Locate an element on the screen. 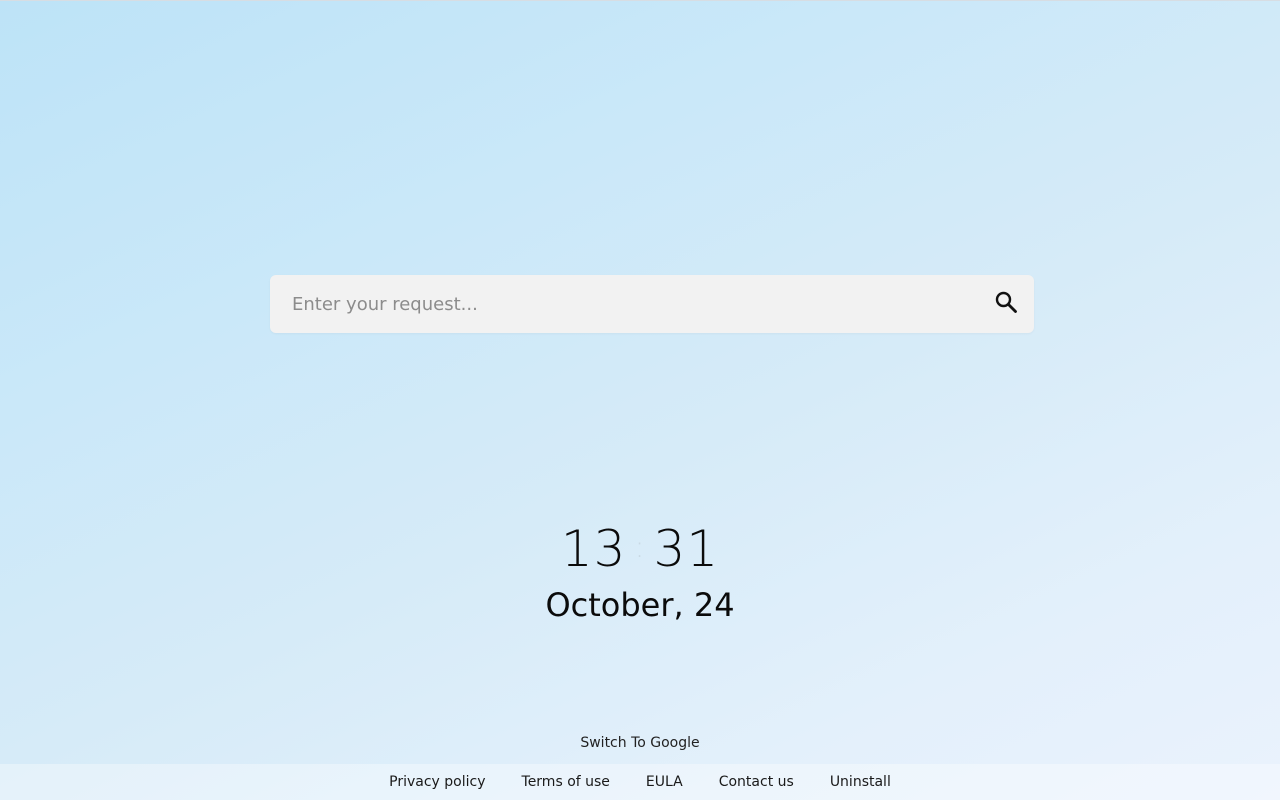  search-icon is located at coordinates (1006, 304).